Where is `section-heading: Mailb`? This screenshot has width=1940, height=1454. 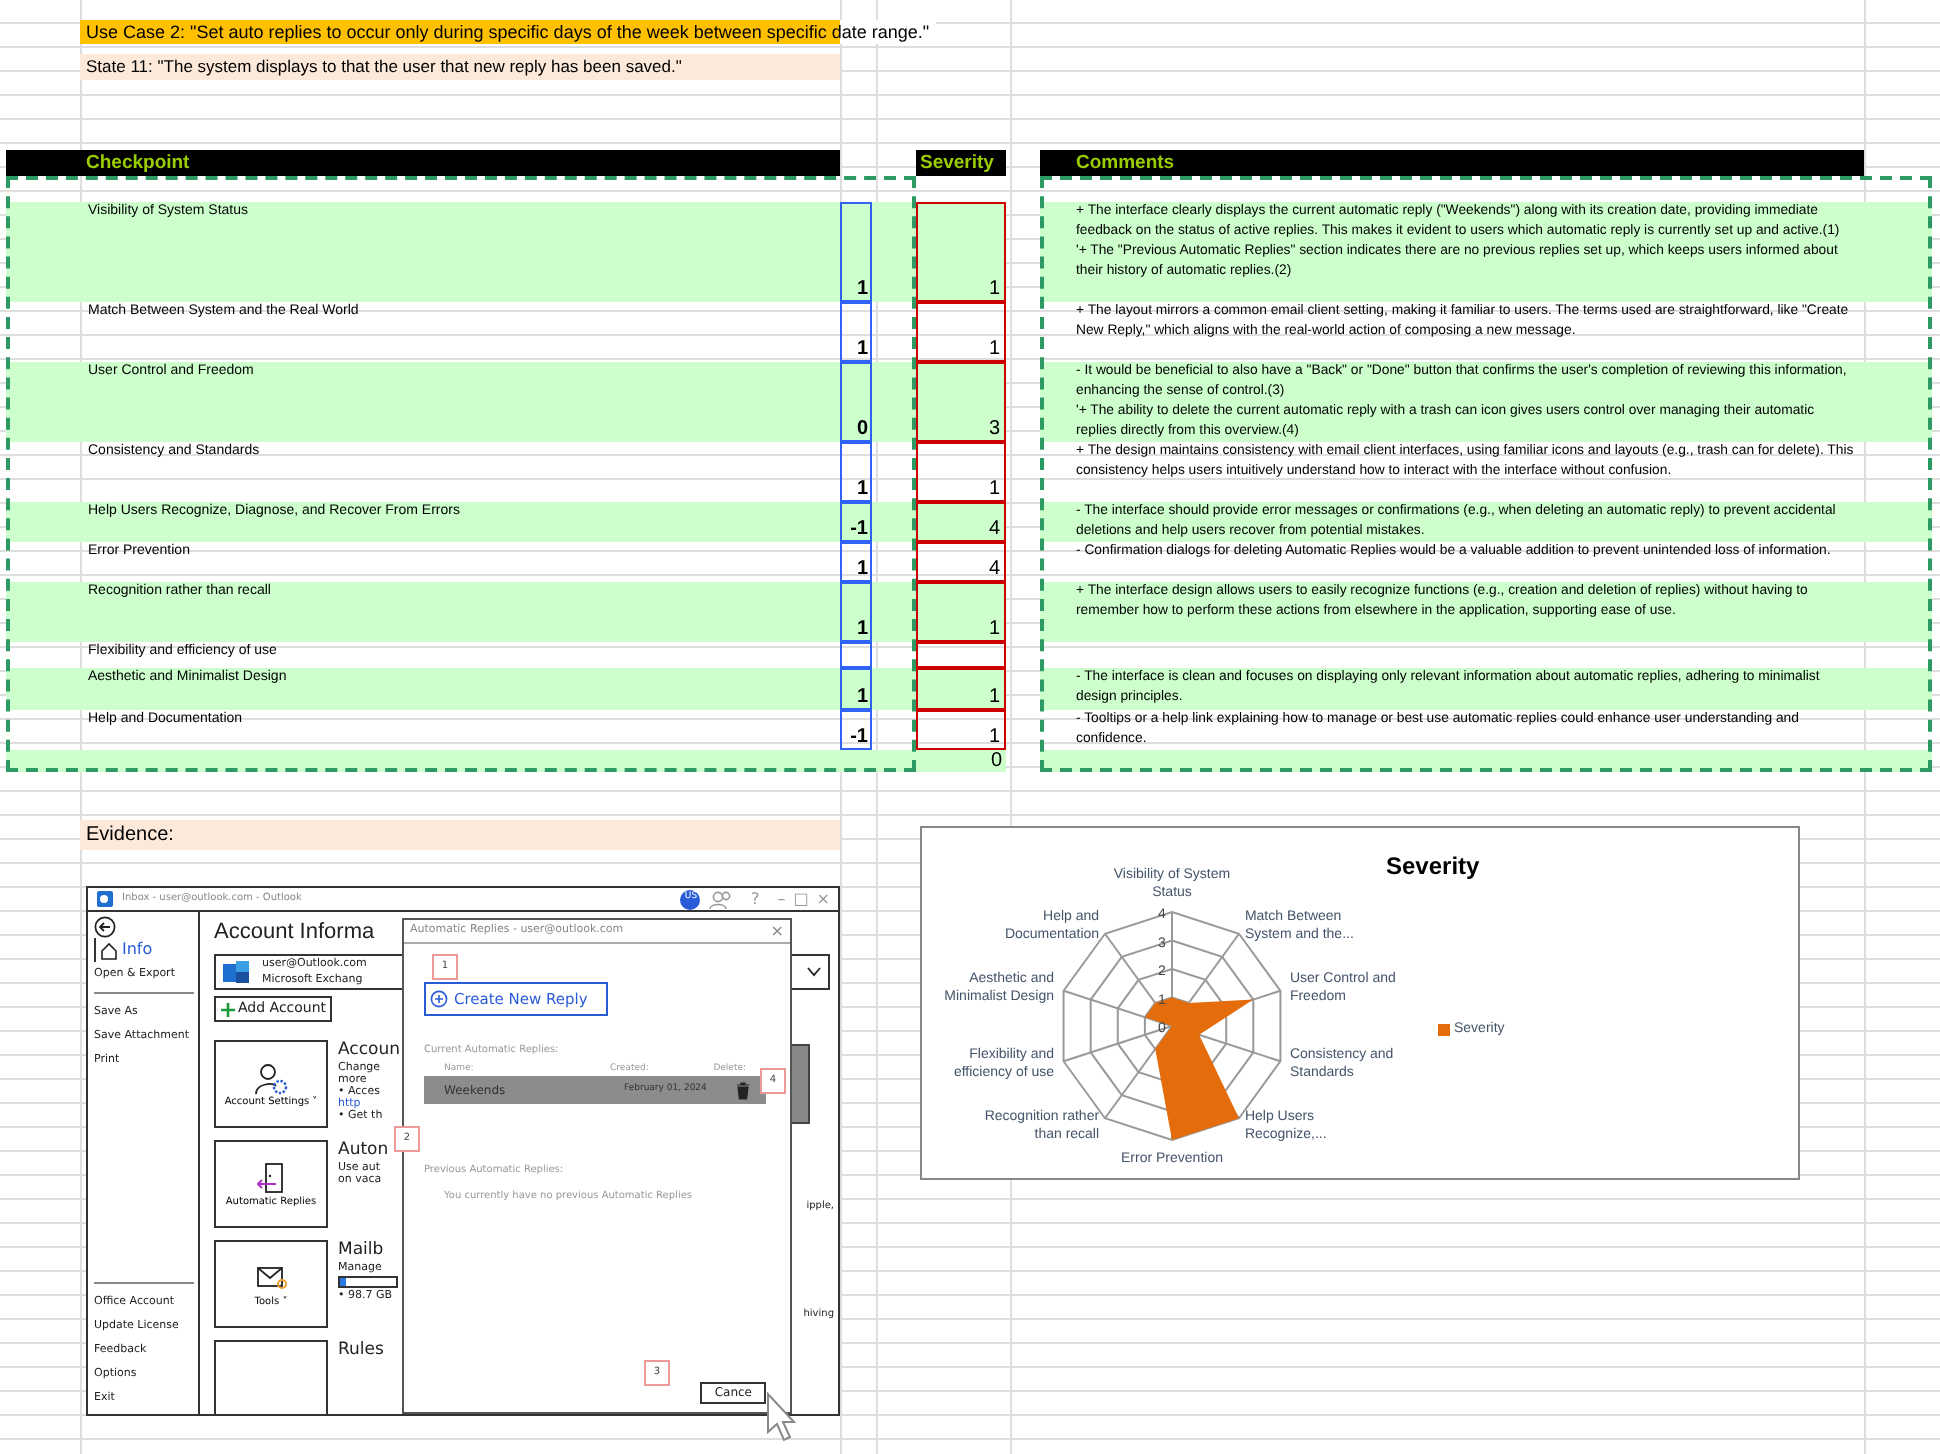
section-heading: Mailb is located at coordinates (361, 1251).